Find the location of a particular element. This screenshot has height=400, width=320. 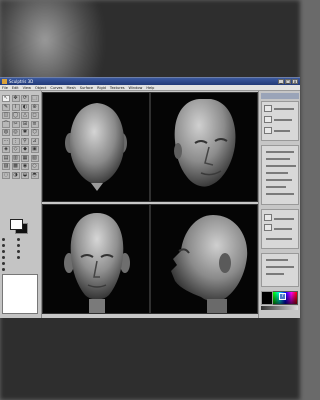

tool-button: ▤ is located at coordinates (6, 158).